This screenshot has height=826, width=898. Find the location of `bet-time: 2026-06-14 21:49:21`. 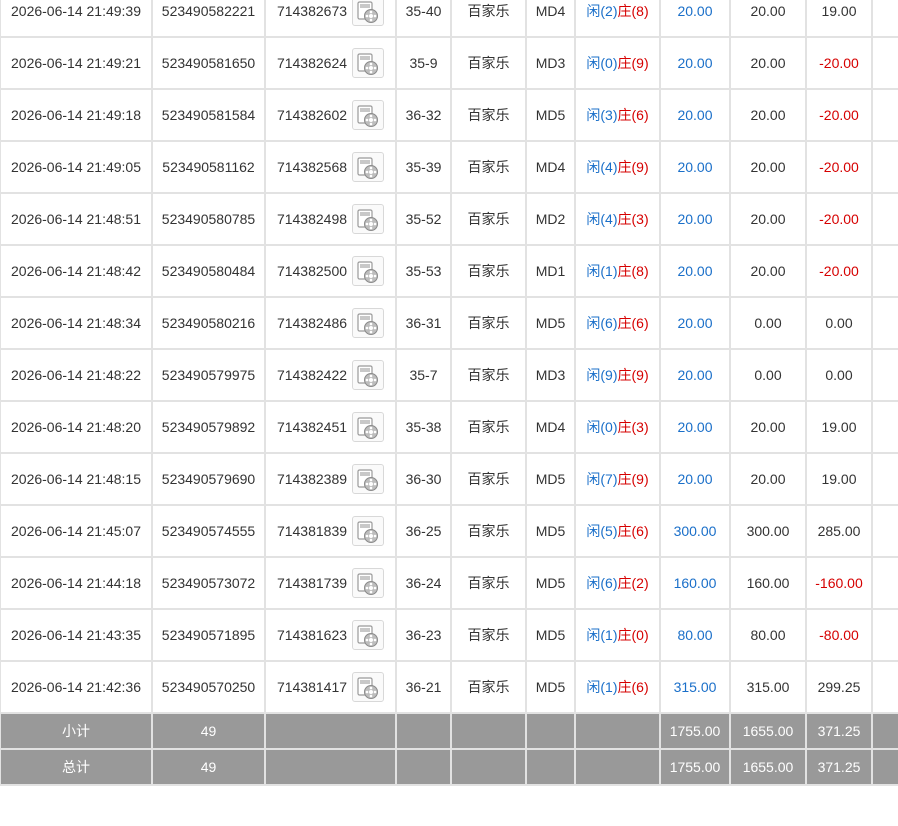

bet-time: 2026-06-14 21:49:21 is located at coordinates (76, 63).